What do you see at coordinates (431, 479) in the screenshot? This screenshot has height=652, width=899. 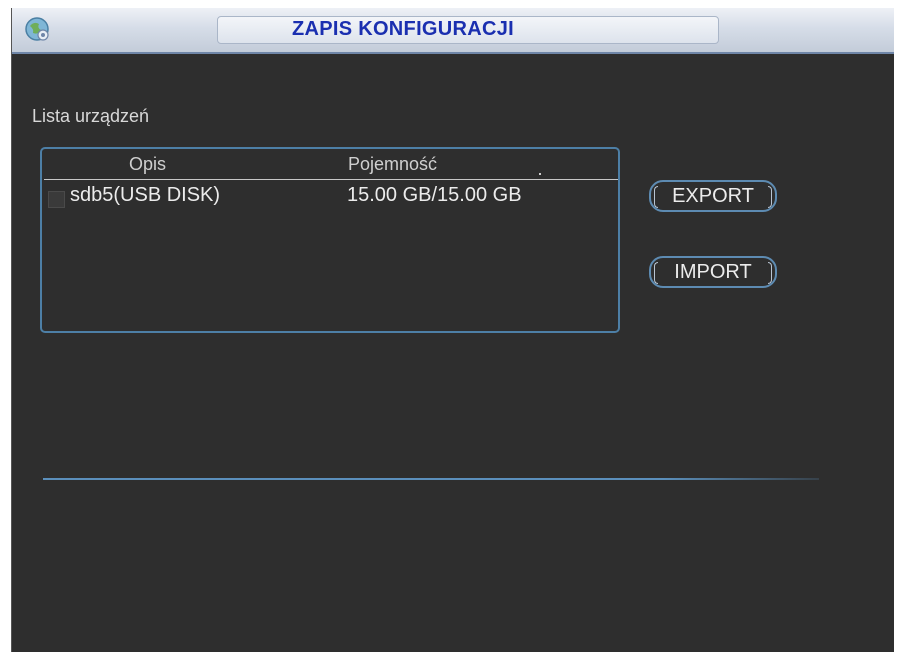 I see `section-divider` at bounding box center [431, 479].